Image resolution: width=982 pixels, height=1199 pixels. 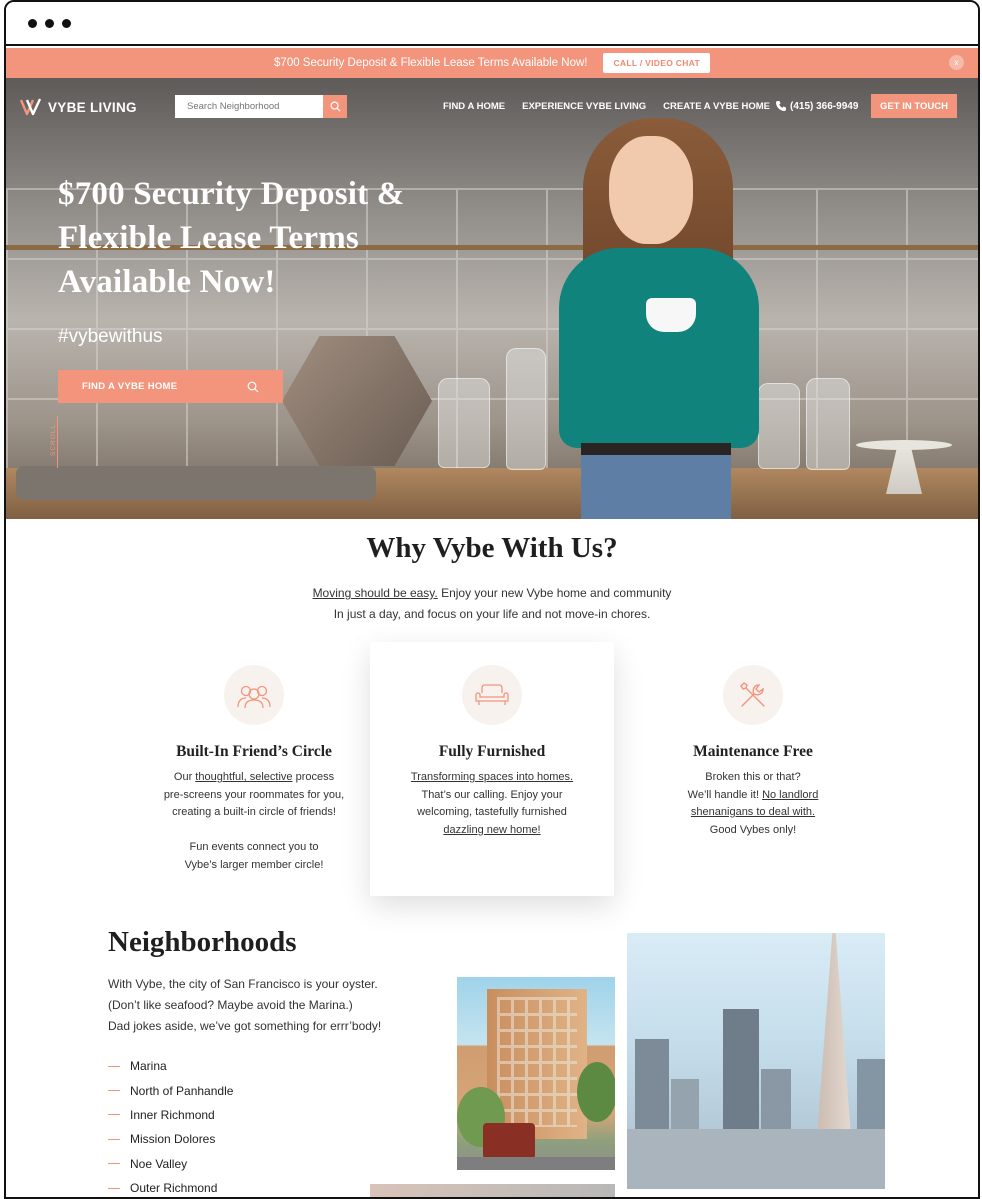 I want to click on feature-text: Vybe’s larger member circle!, so click(x=254, y=864).